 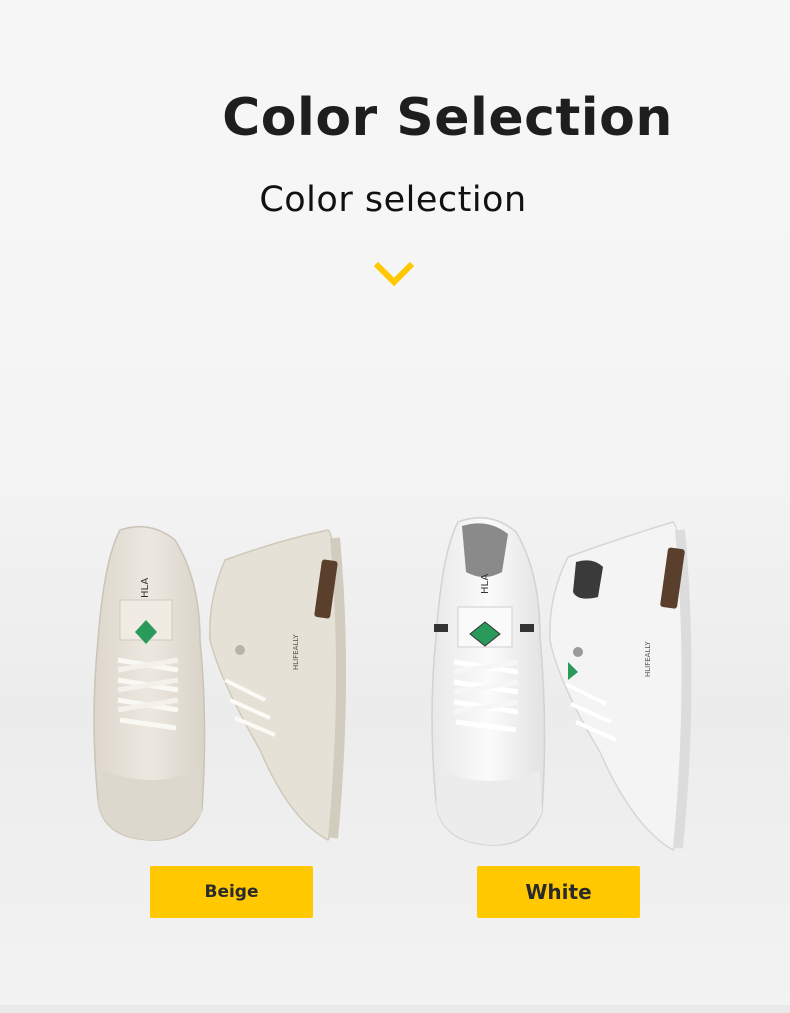 What do you see at coordinates (447, 118) in the screenshot?
I see `page-title: Color Selection` at bounding box center [447, 118].